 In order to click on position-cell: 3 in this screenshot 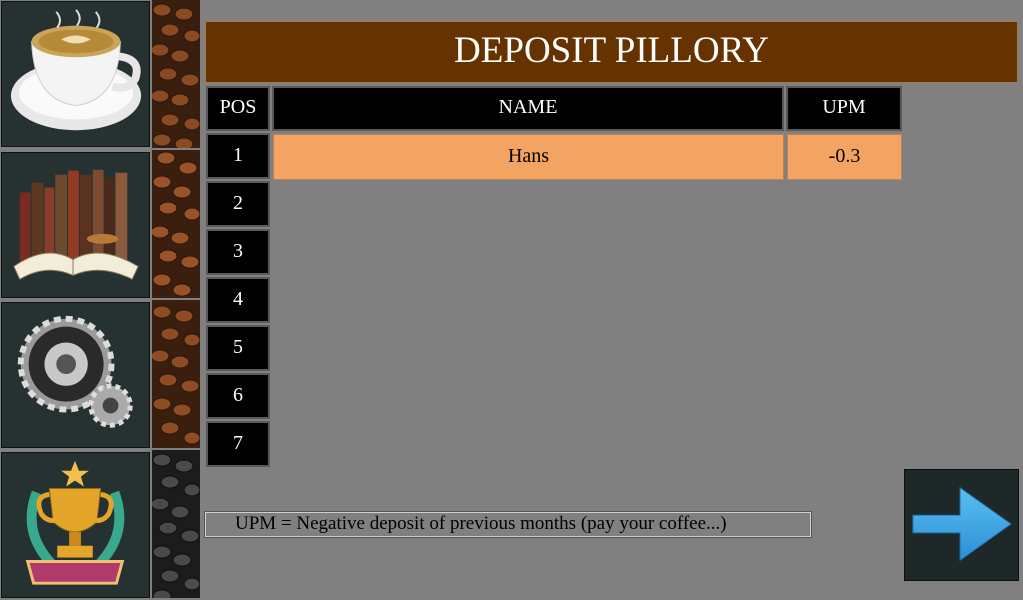, I will do `click(238, 252)`.